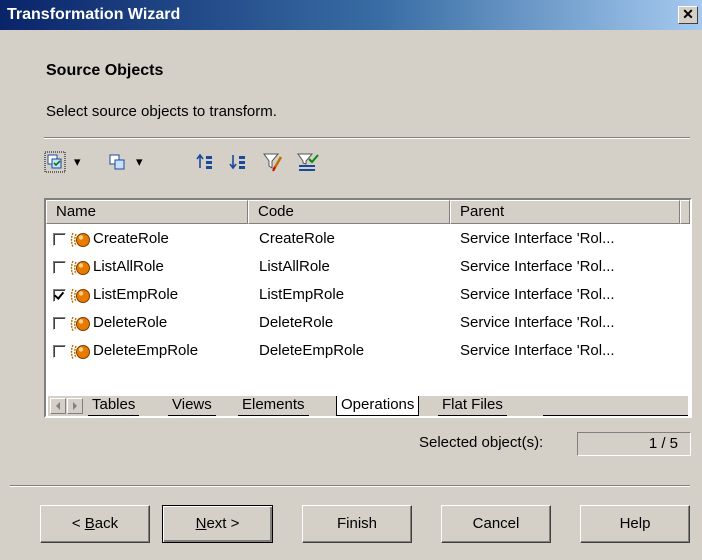 The height and width of the screenshot is (560, 702). Describe the element at coordinates (128, 266) in the screenshot. I see `row-name: ListAllRole` at that location.